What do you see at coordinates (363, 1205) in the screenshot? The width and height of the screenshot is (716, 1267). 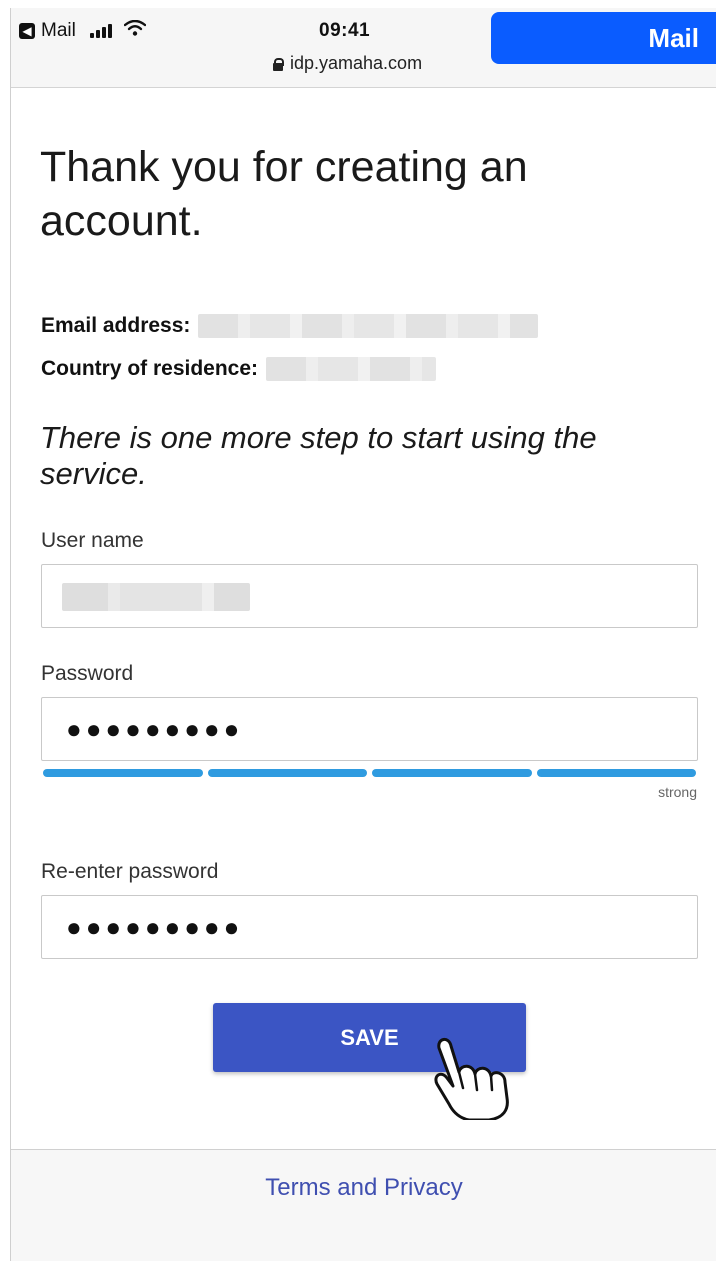 I see `footer: Terms and Privacy` at bounding box center [363, 1205].